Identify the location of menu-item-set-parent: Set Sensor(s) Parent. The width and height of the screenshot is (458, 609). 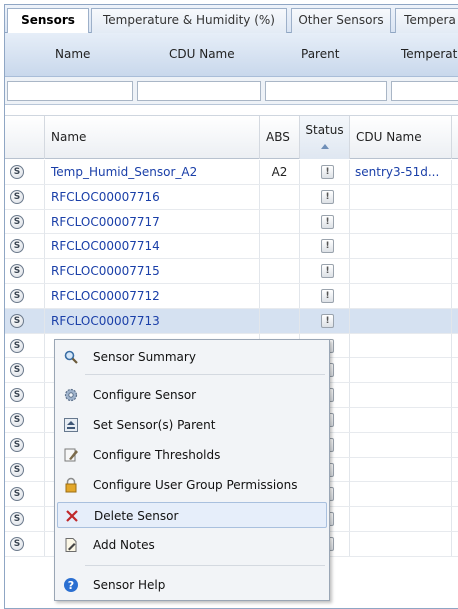
(192, 425).